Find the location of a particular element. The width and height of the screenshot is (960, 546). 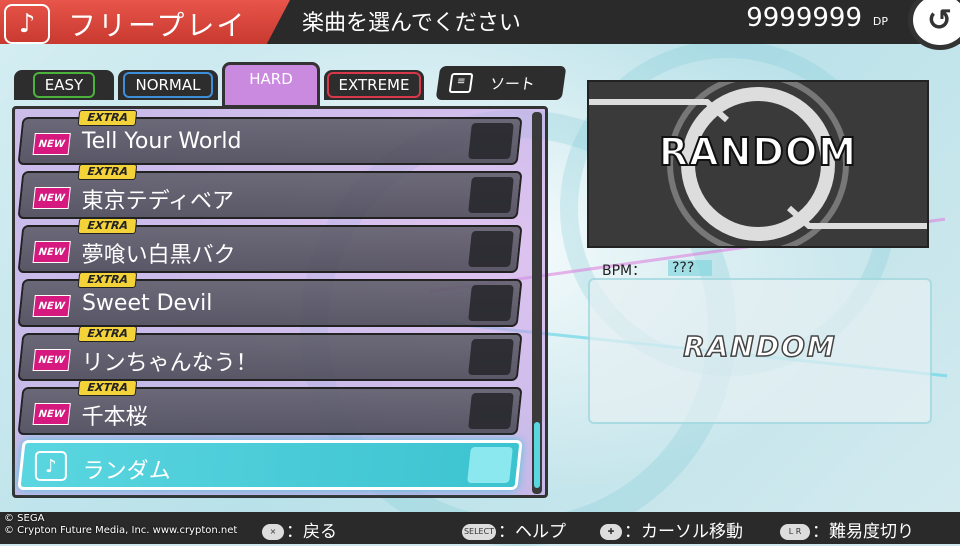

tab-label: EXTREME is located at coordinates (374, 85).